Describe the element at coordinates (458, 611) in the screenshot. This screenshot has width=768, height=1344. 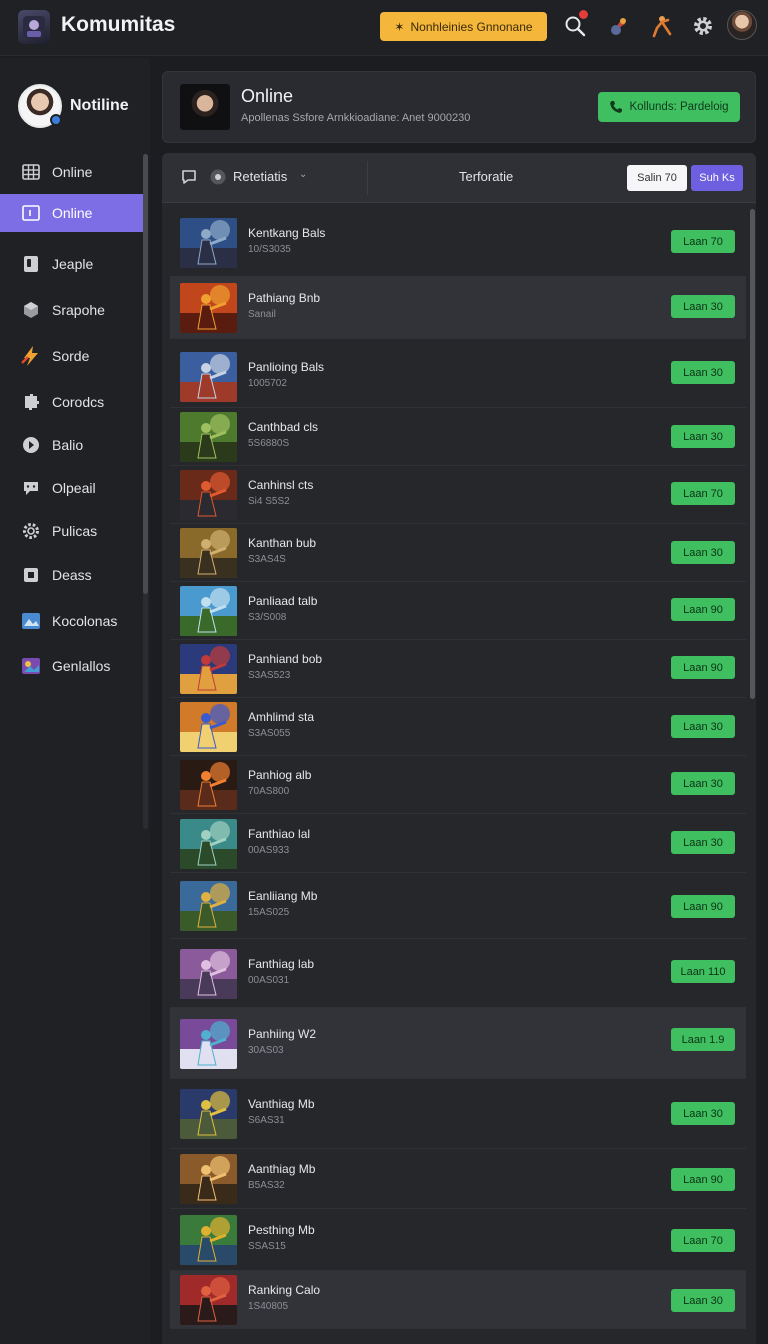
I see `list-item: Panliaad talb S3/S008 Laan 90` at that location.